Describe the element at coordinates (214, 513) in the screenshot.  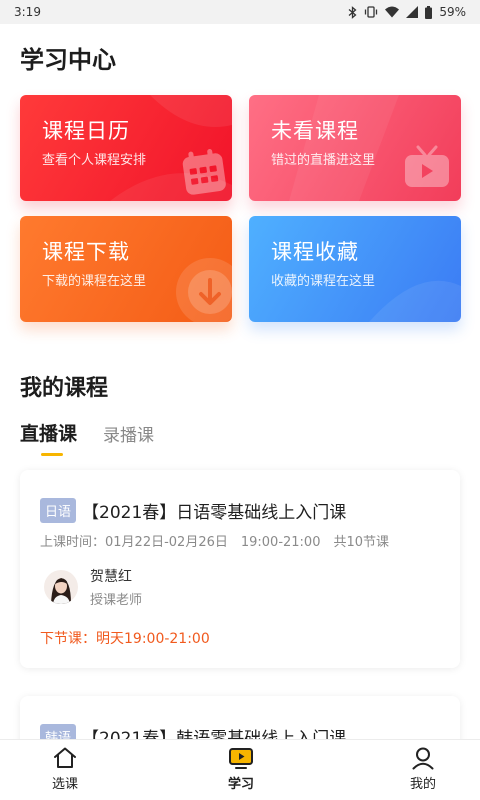
I see `course-name: 【2021春】日语零基础线上入门课` at that location.